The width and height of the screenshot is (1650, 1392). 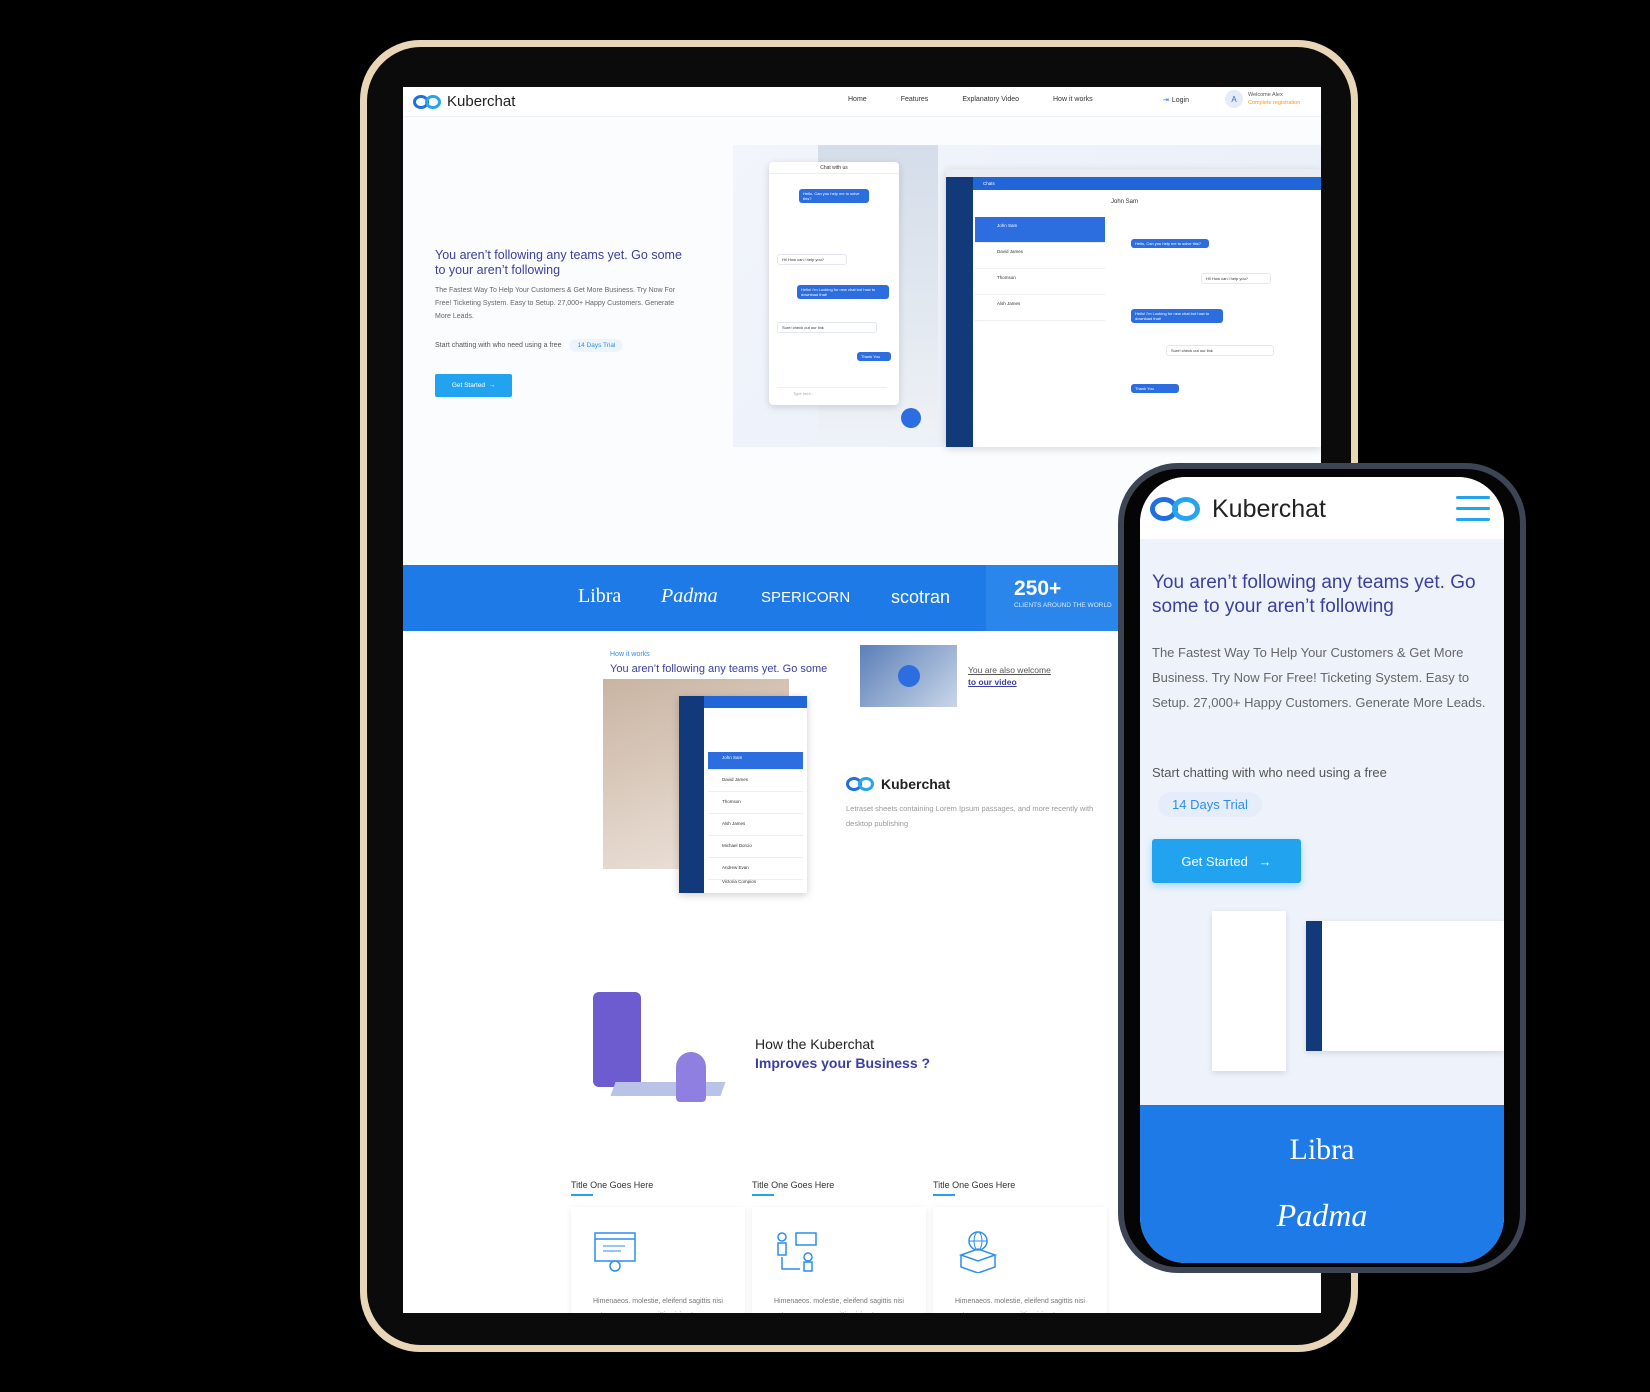 What do you see at coordinates (1009, 682) in the screenshot?
I see `video-link-line2: to our video` at bounding box center [1009, 682].